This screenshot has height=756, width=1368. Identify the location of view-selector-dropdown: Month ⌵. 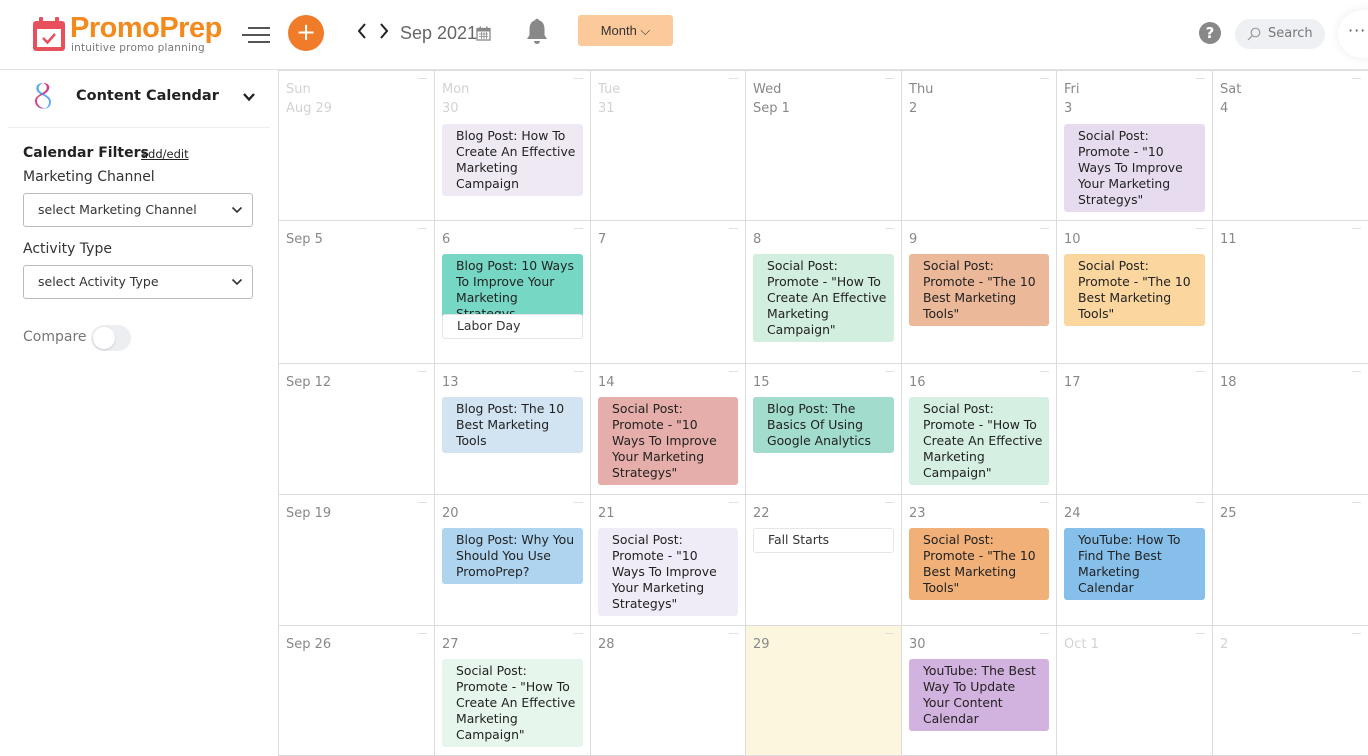
(625, 30).